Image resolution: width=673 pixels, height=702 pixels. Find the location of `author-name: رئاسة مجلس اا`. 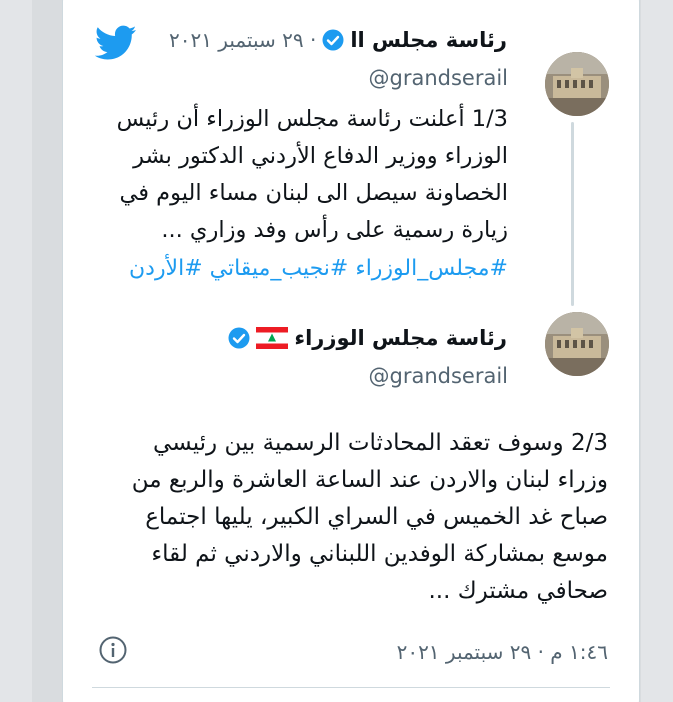

author-name: رئاسة مجلس اا is located at coordinates (428, 40).